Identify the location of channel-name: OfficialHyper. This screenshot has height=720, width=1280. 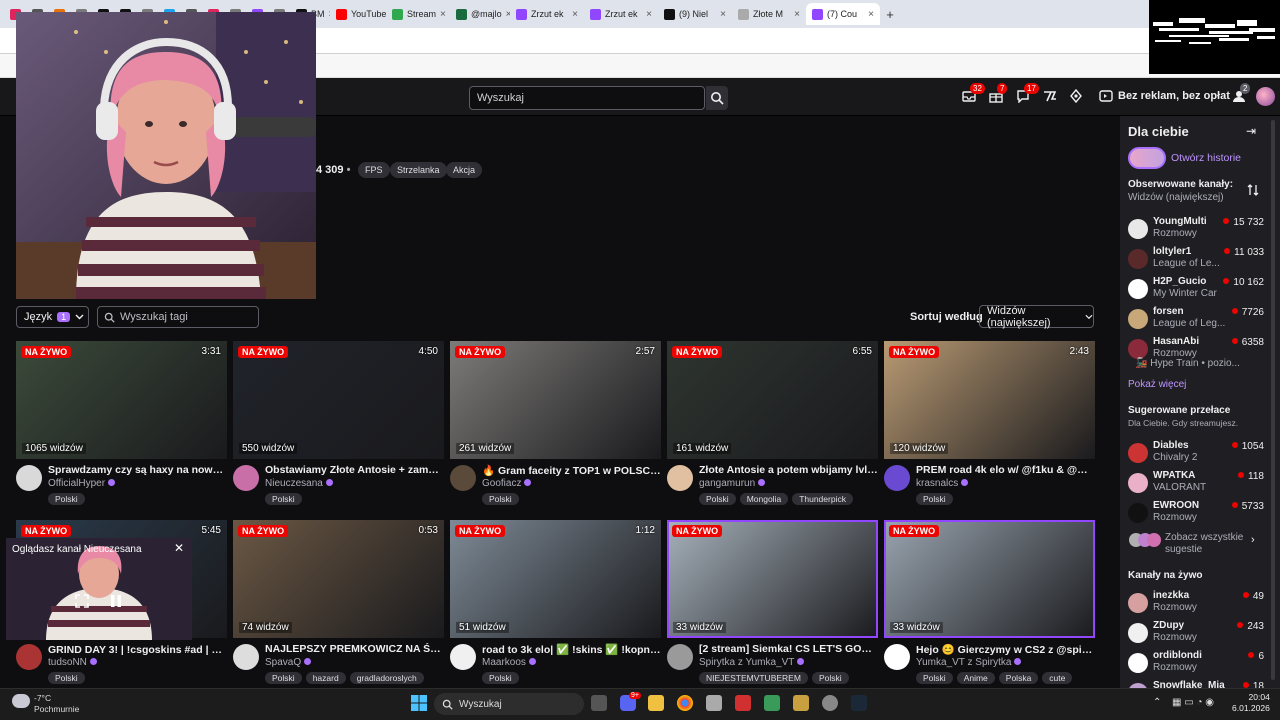
(82, 483).